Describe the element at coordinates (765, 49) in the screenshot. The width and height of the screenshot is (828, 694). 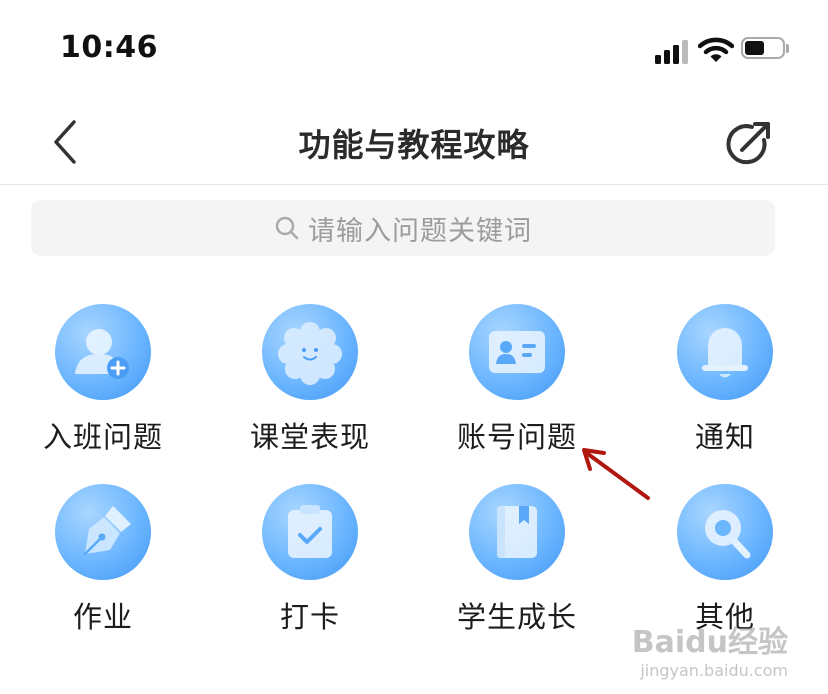
I see `battery-icon` at that location.